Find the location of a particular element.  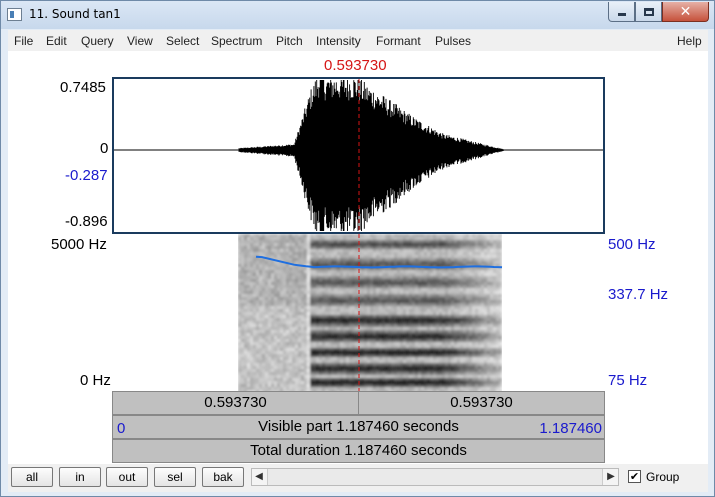

menu-select: Select is located at coordinates (182, 41).